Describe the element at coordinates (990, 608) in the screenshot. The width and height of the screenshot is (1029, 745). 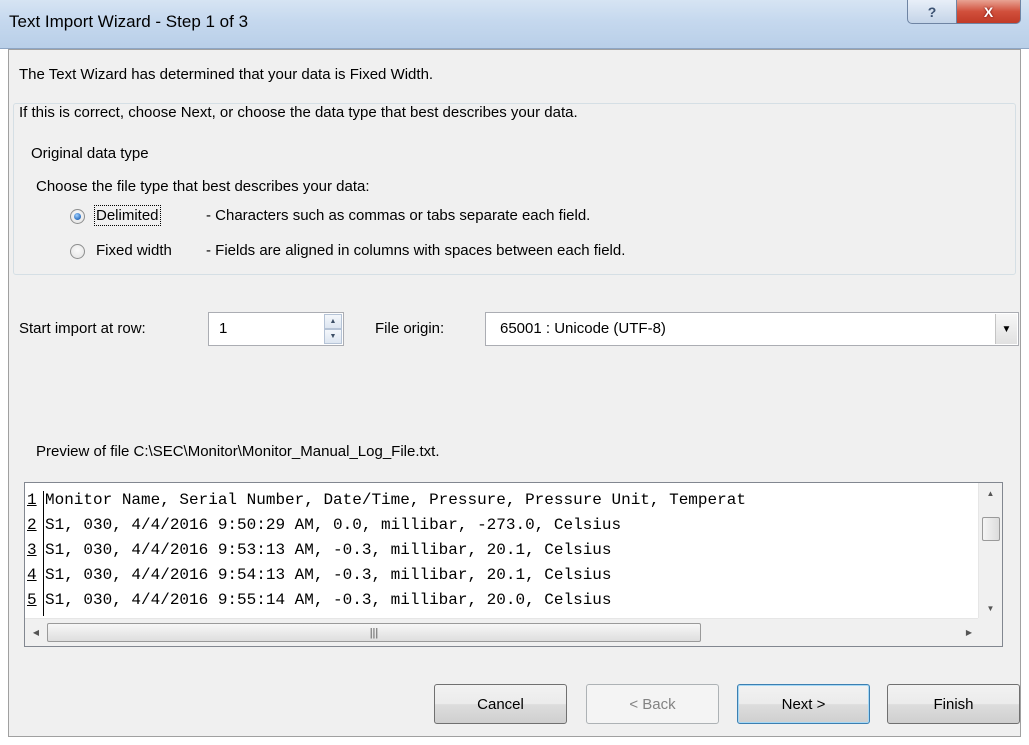
I see `scroll-down-icon: ▼` at that location.